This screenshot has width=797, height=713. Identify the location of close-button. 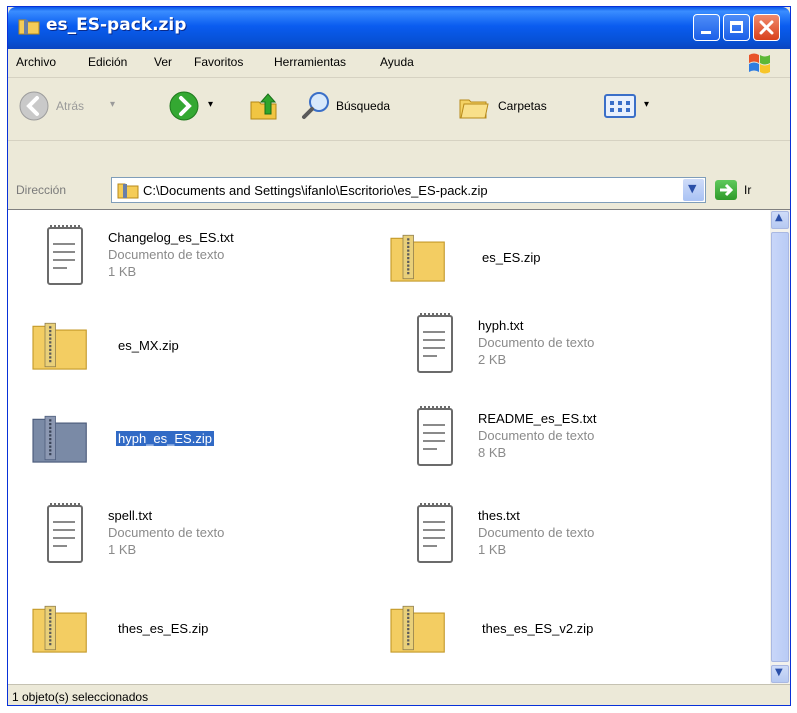
(766, 27).